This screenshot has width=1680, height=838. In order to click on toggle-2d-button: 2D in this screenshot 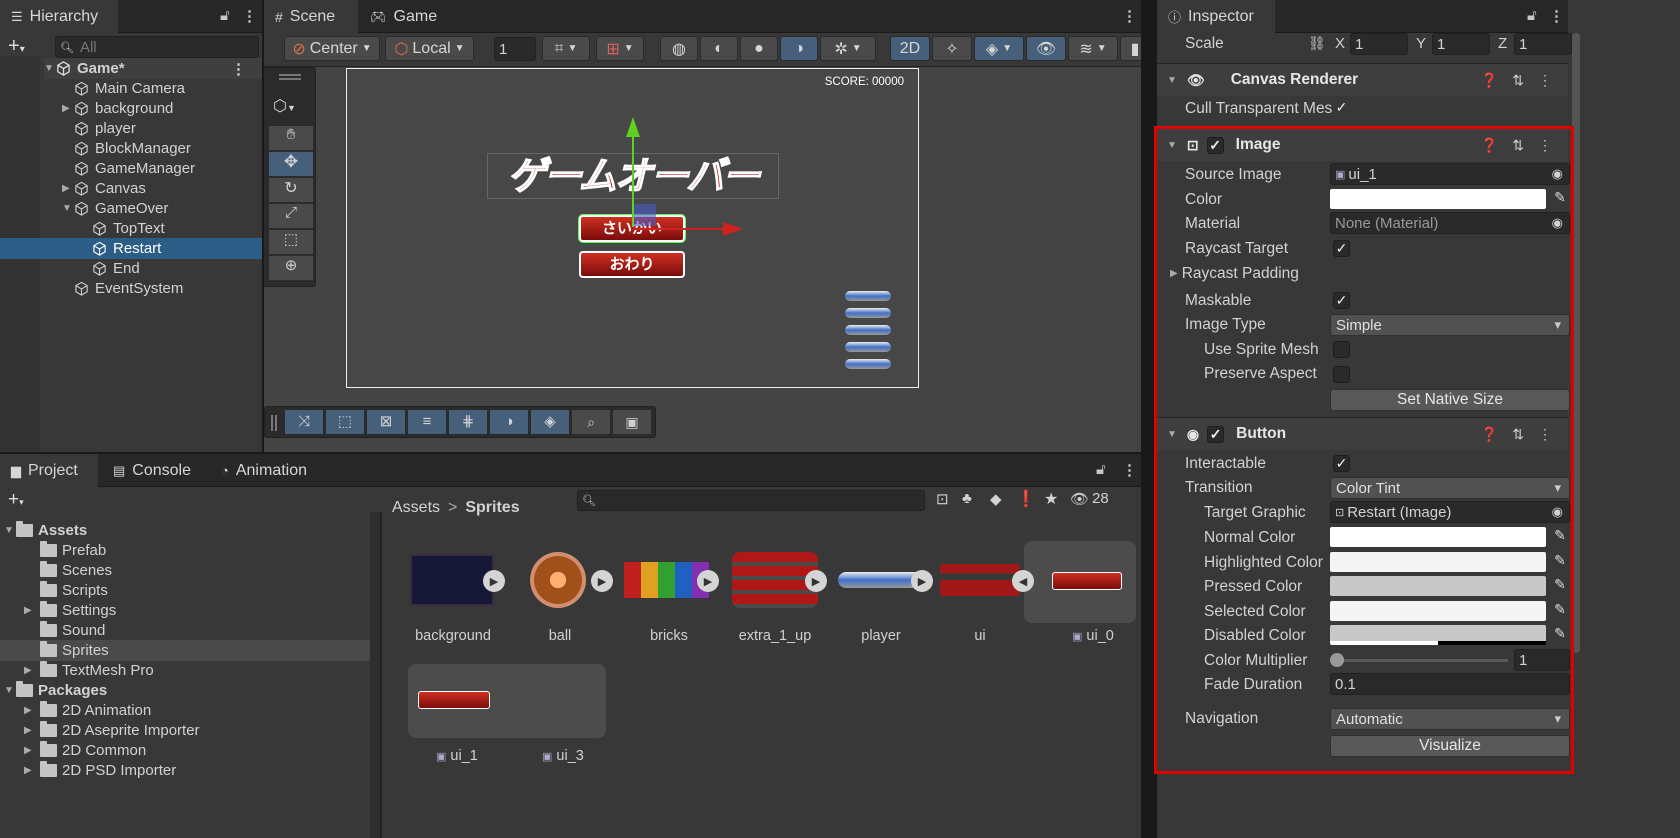, I will do `click(910, 48)`.